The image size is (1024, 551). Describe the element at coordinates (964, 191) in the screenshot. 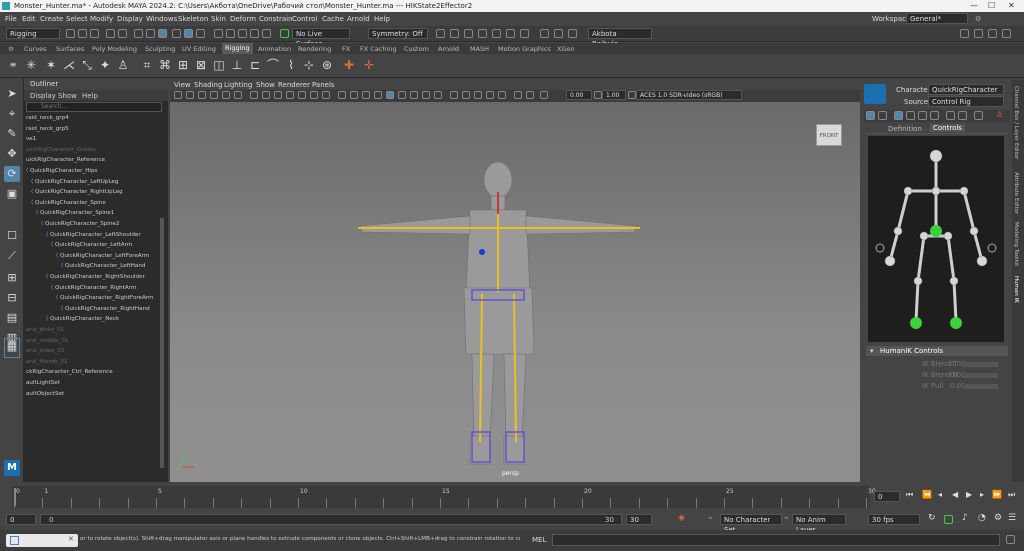

I see `hik-right-shoulder-effector` at that location.